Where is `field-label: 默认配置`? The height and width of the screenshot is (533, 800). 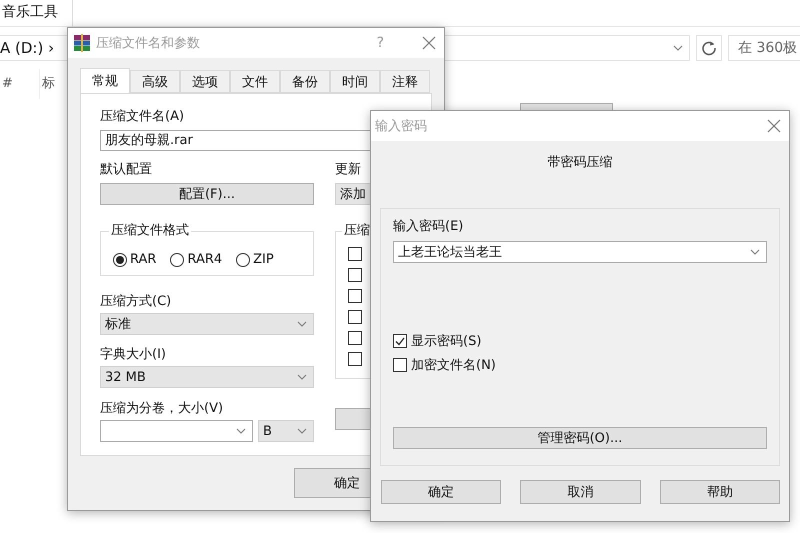
field-label: 默认配置 is located at coordinates (126, 170).